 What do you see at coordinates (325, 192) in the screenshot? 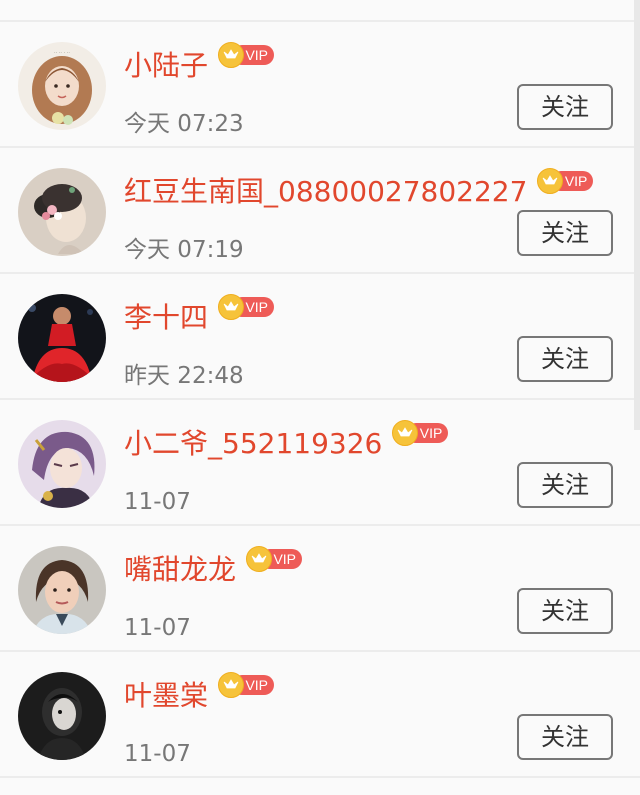
I see `username: 红豆生南国_08800027802227` at bounding box center [325, 192].